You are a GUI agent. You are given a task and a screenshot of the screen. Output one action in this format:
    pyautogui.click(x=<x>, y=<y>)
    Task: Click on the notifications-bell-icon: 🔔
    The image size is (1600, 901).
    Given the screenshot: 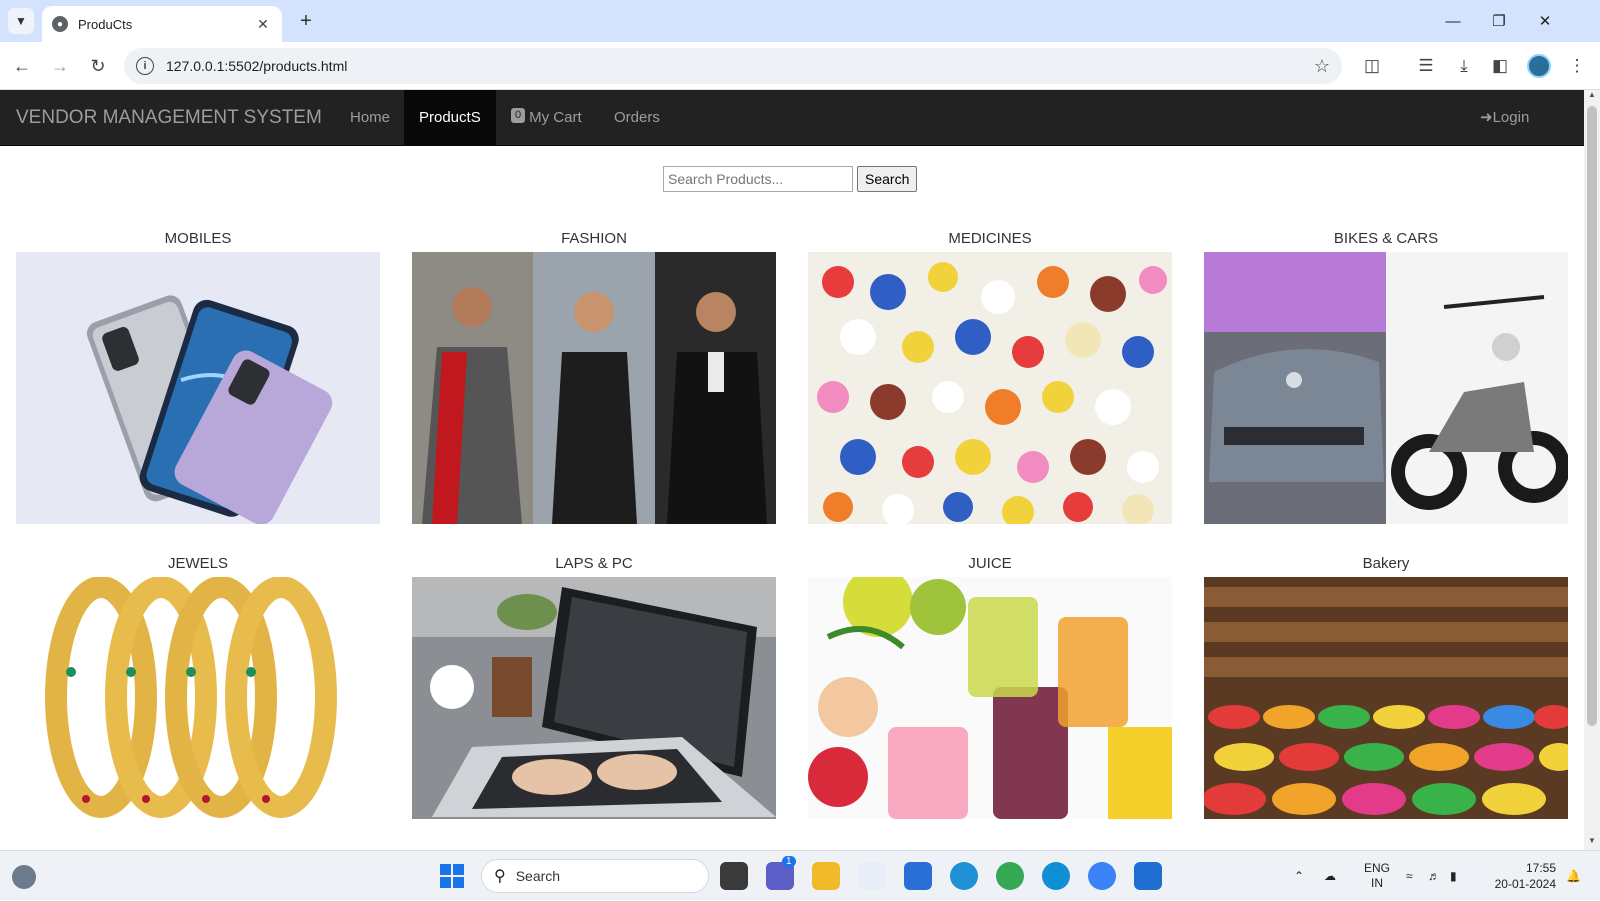 What is the action you would take?
    pyautogui.click(x=1573, y=876)
    